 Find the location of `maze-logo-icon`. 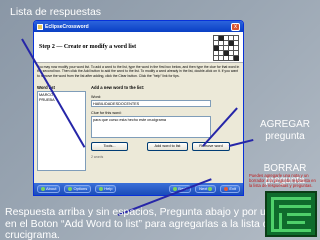

maze-logo-icon is located at coordinates (291, 214).